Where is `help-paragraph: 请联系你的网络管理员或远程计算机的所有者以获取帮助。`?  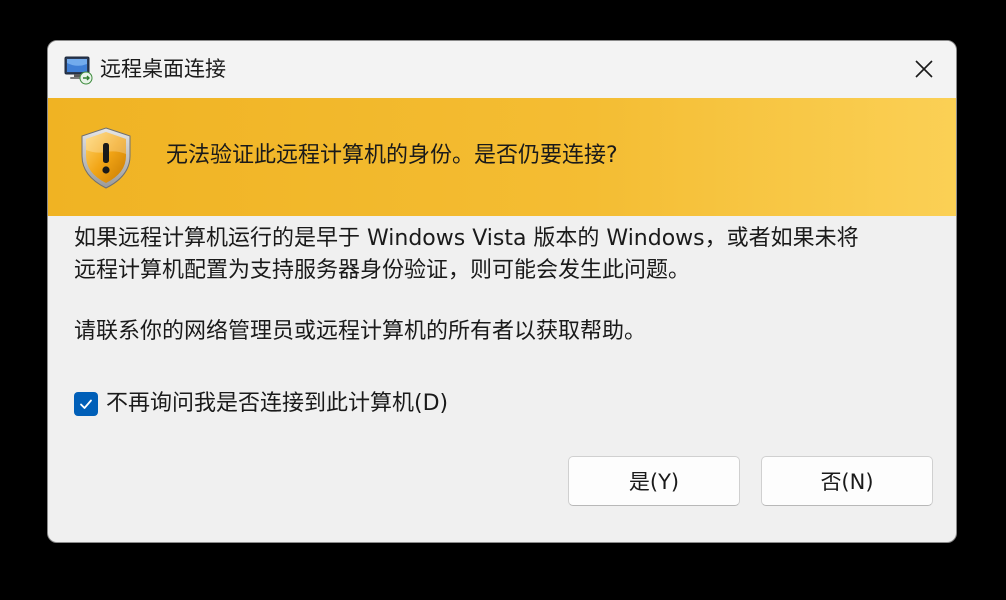
help-paragraph: 请联系你的网络管理员或远程计算机的所有者以获取帮助。 is located at coordinates (360, 331).